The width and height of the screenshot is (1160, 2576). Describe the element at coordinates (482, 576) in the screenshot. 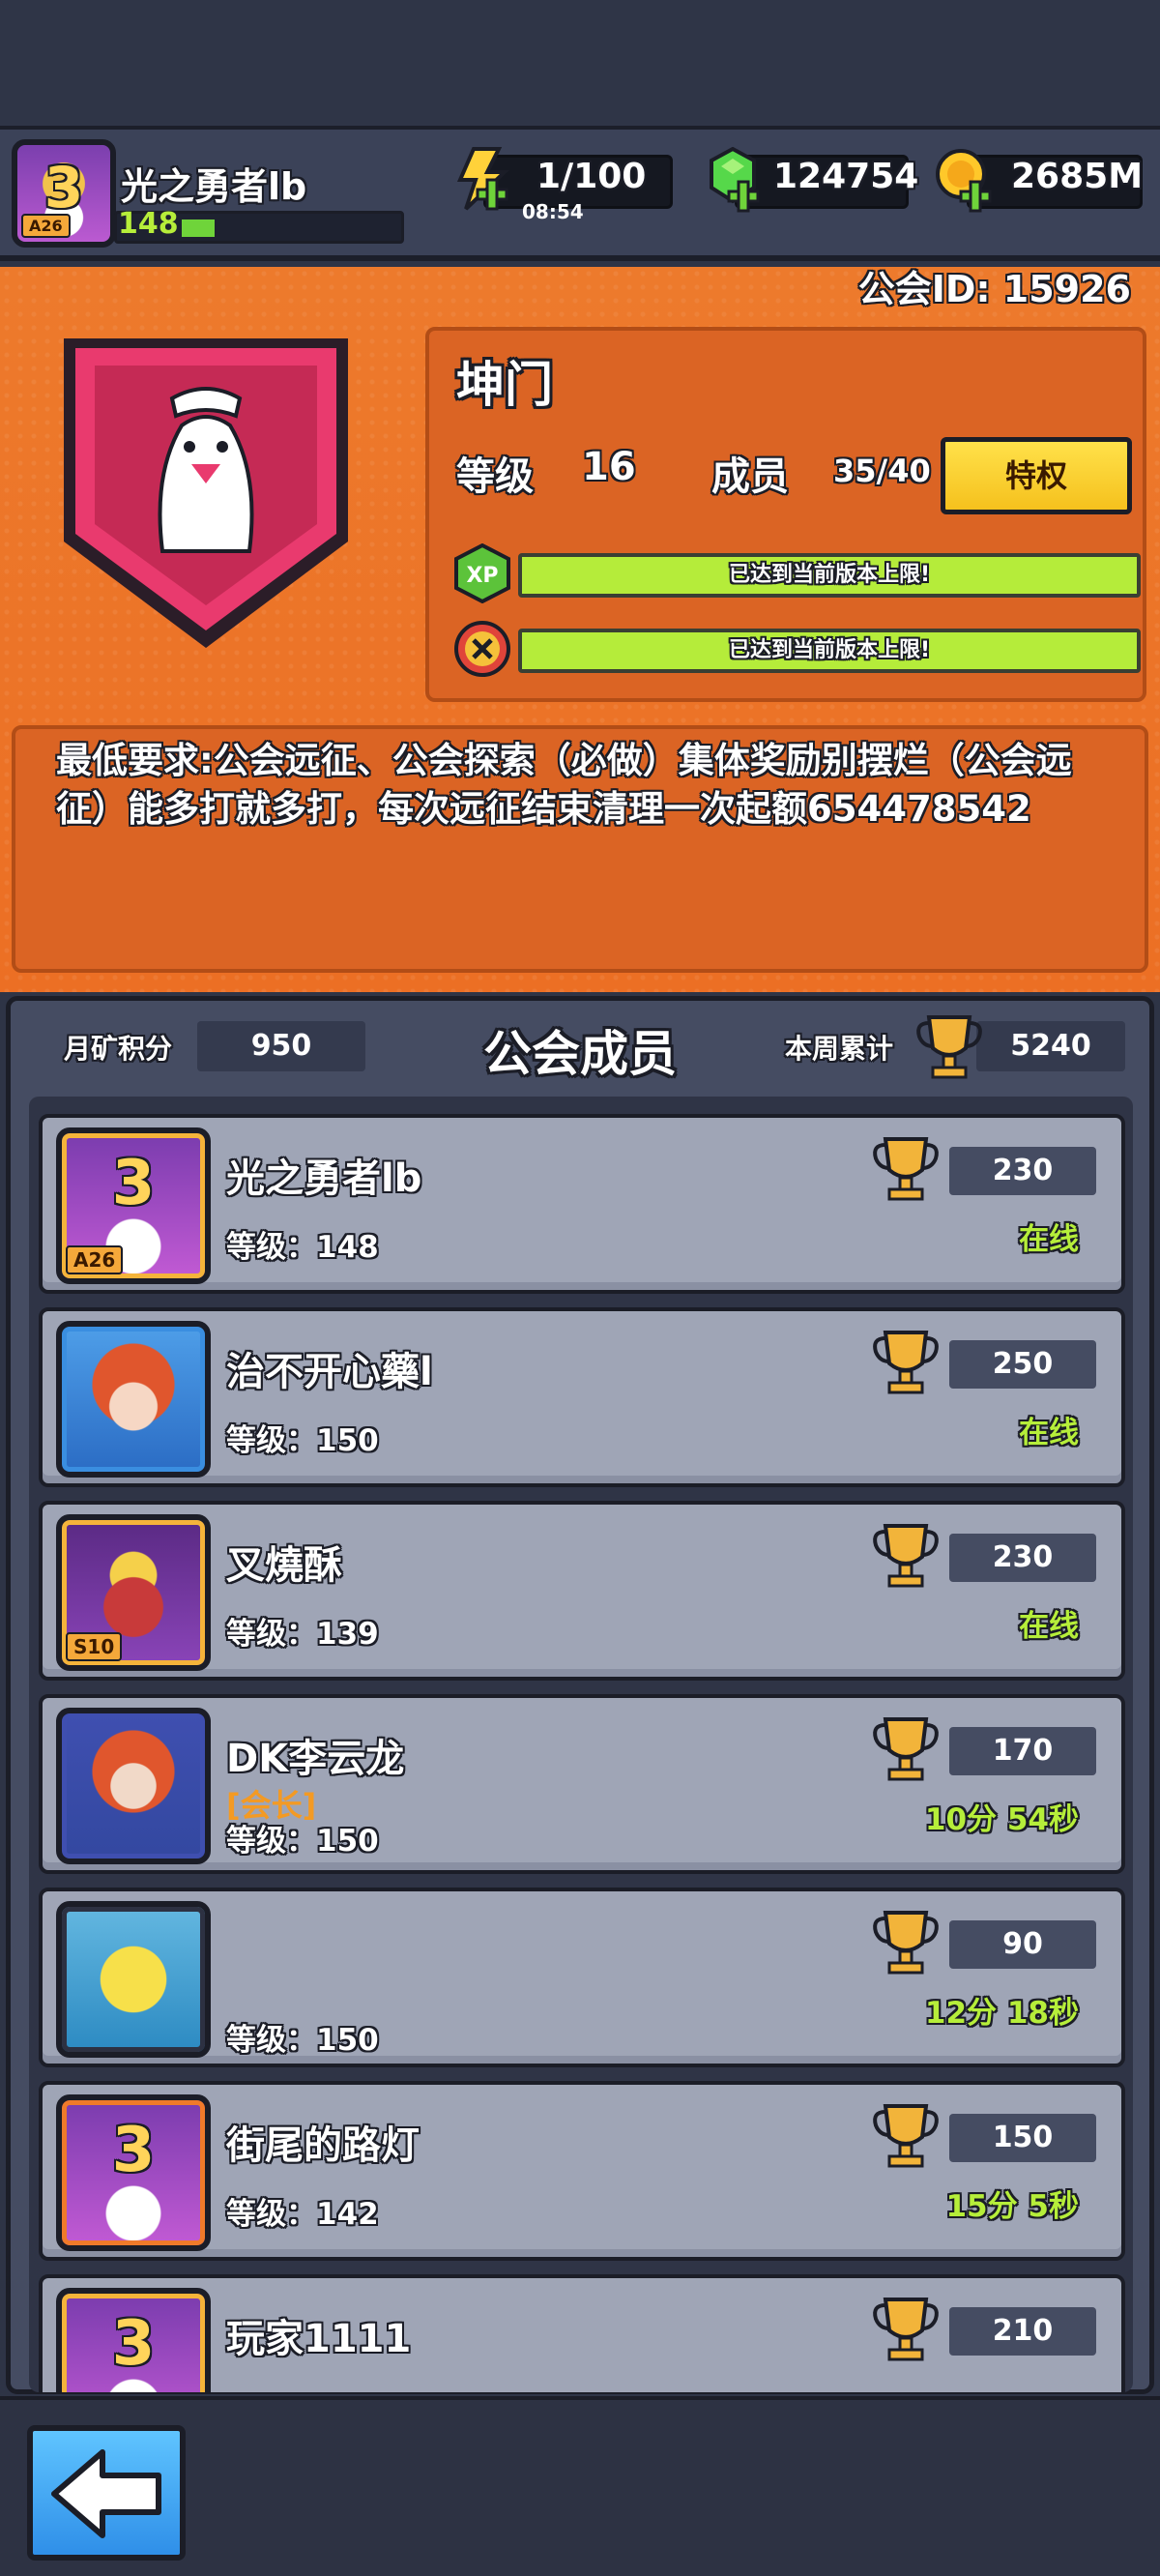

I see `svg-text: XP` at that location.